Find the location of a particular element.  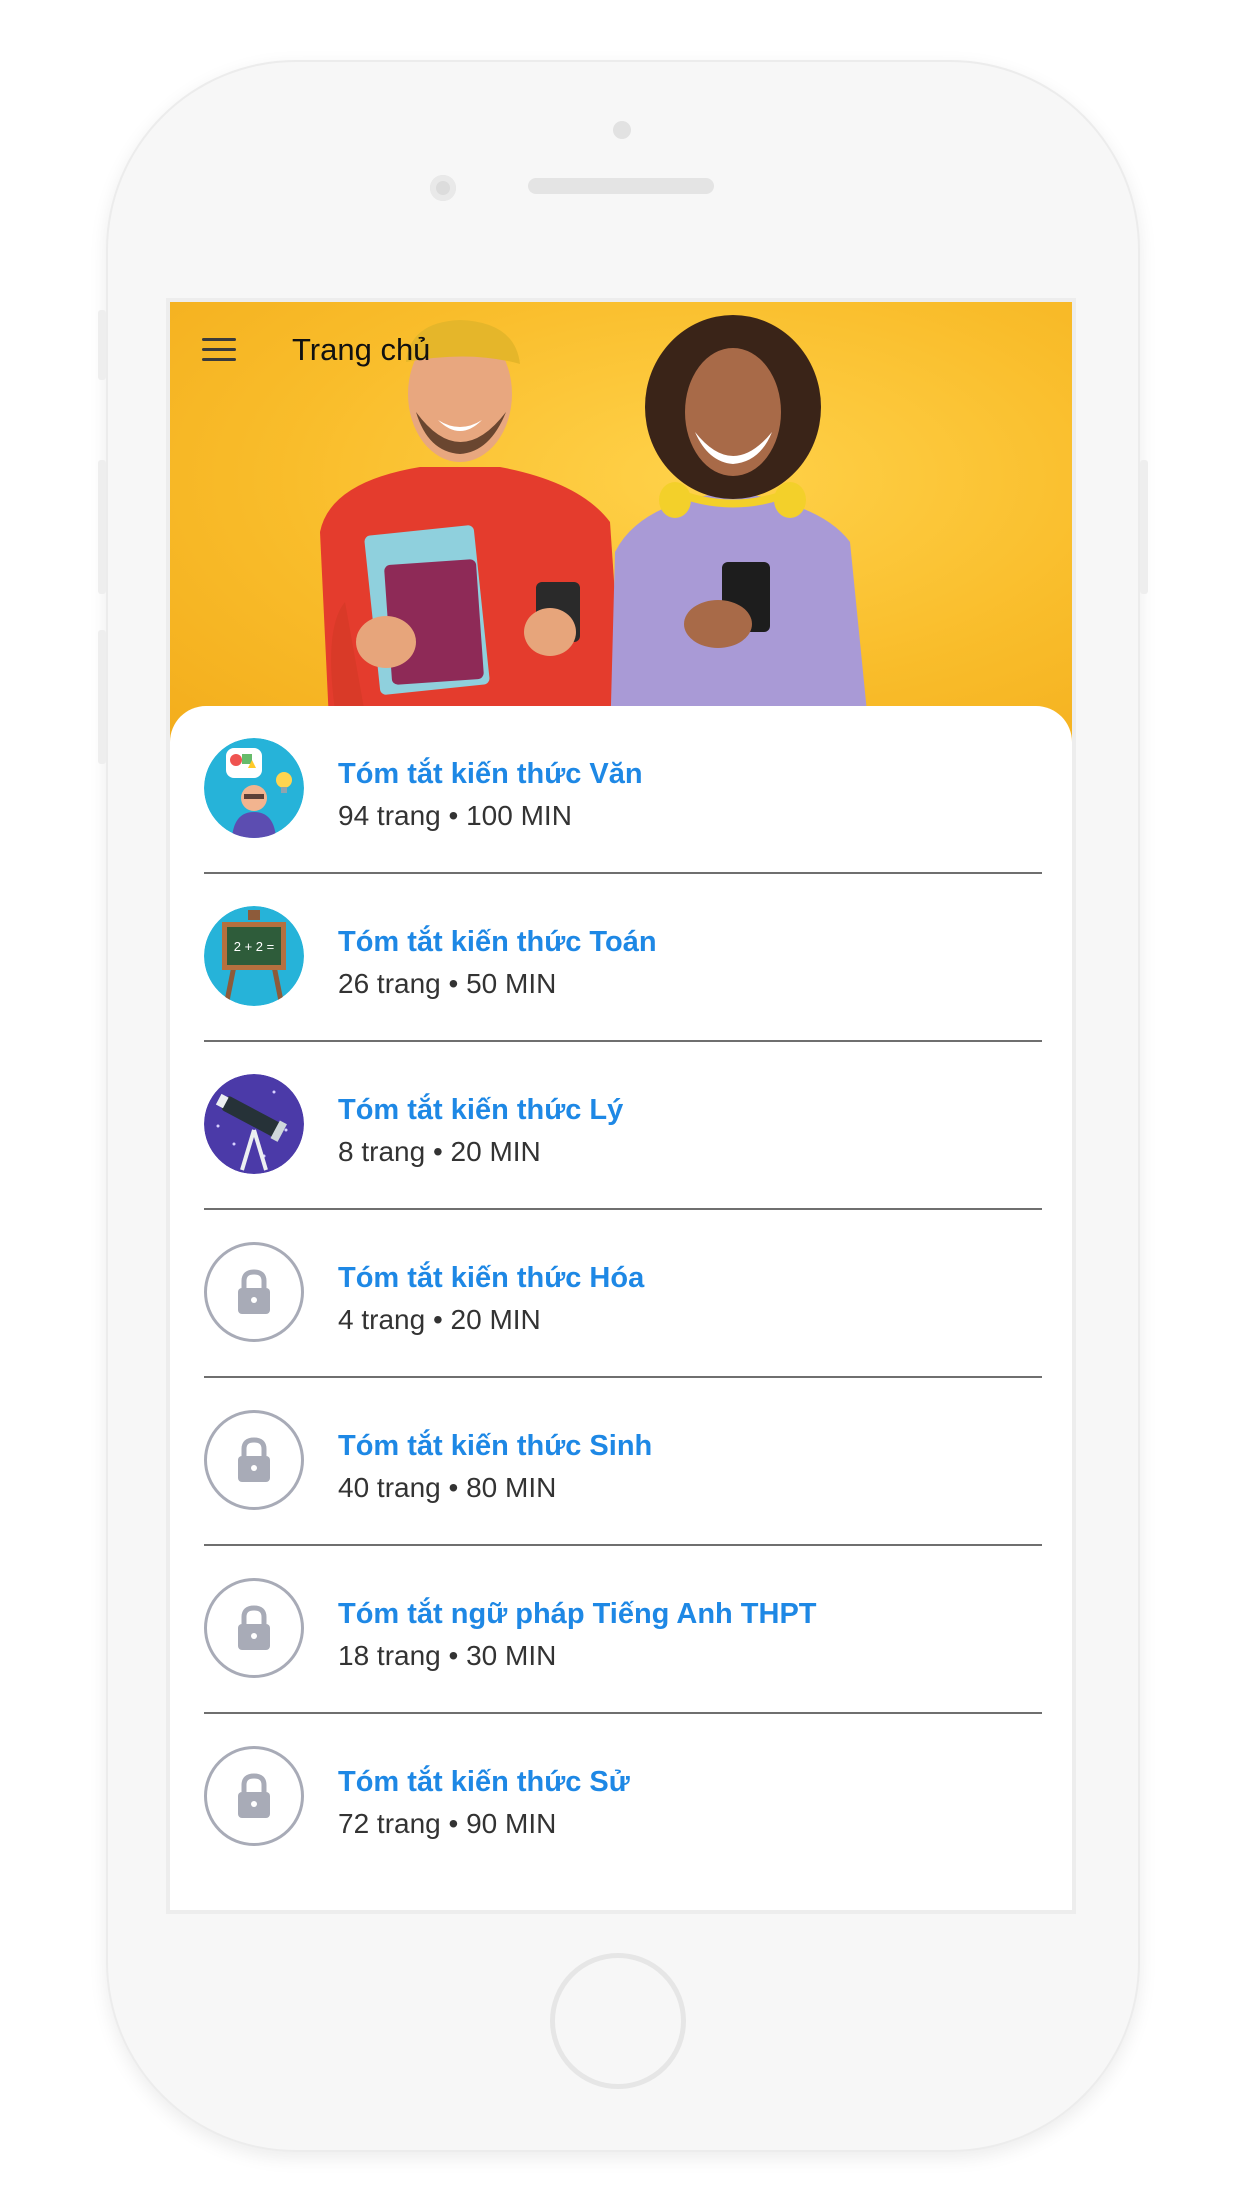

lesson-title: Tóm tắt kiến thức Sử is located at coordinates (484, 1782).